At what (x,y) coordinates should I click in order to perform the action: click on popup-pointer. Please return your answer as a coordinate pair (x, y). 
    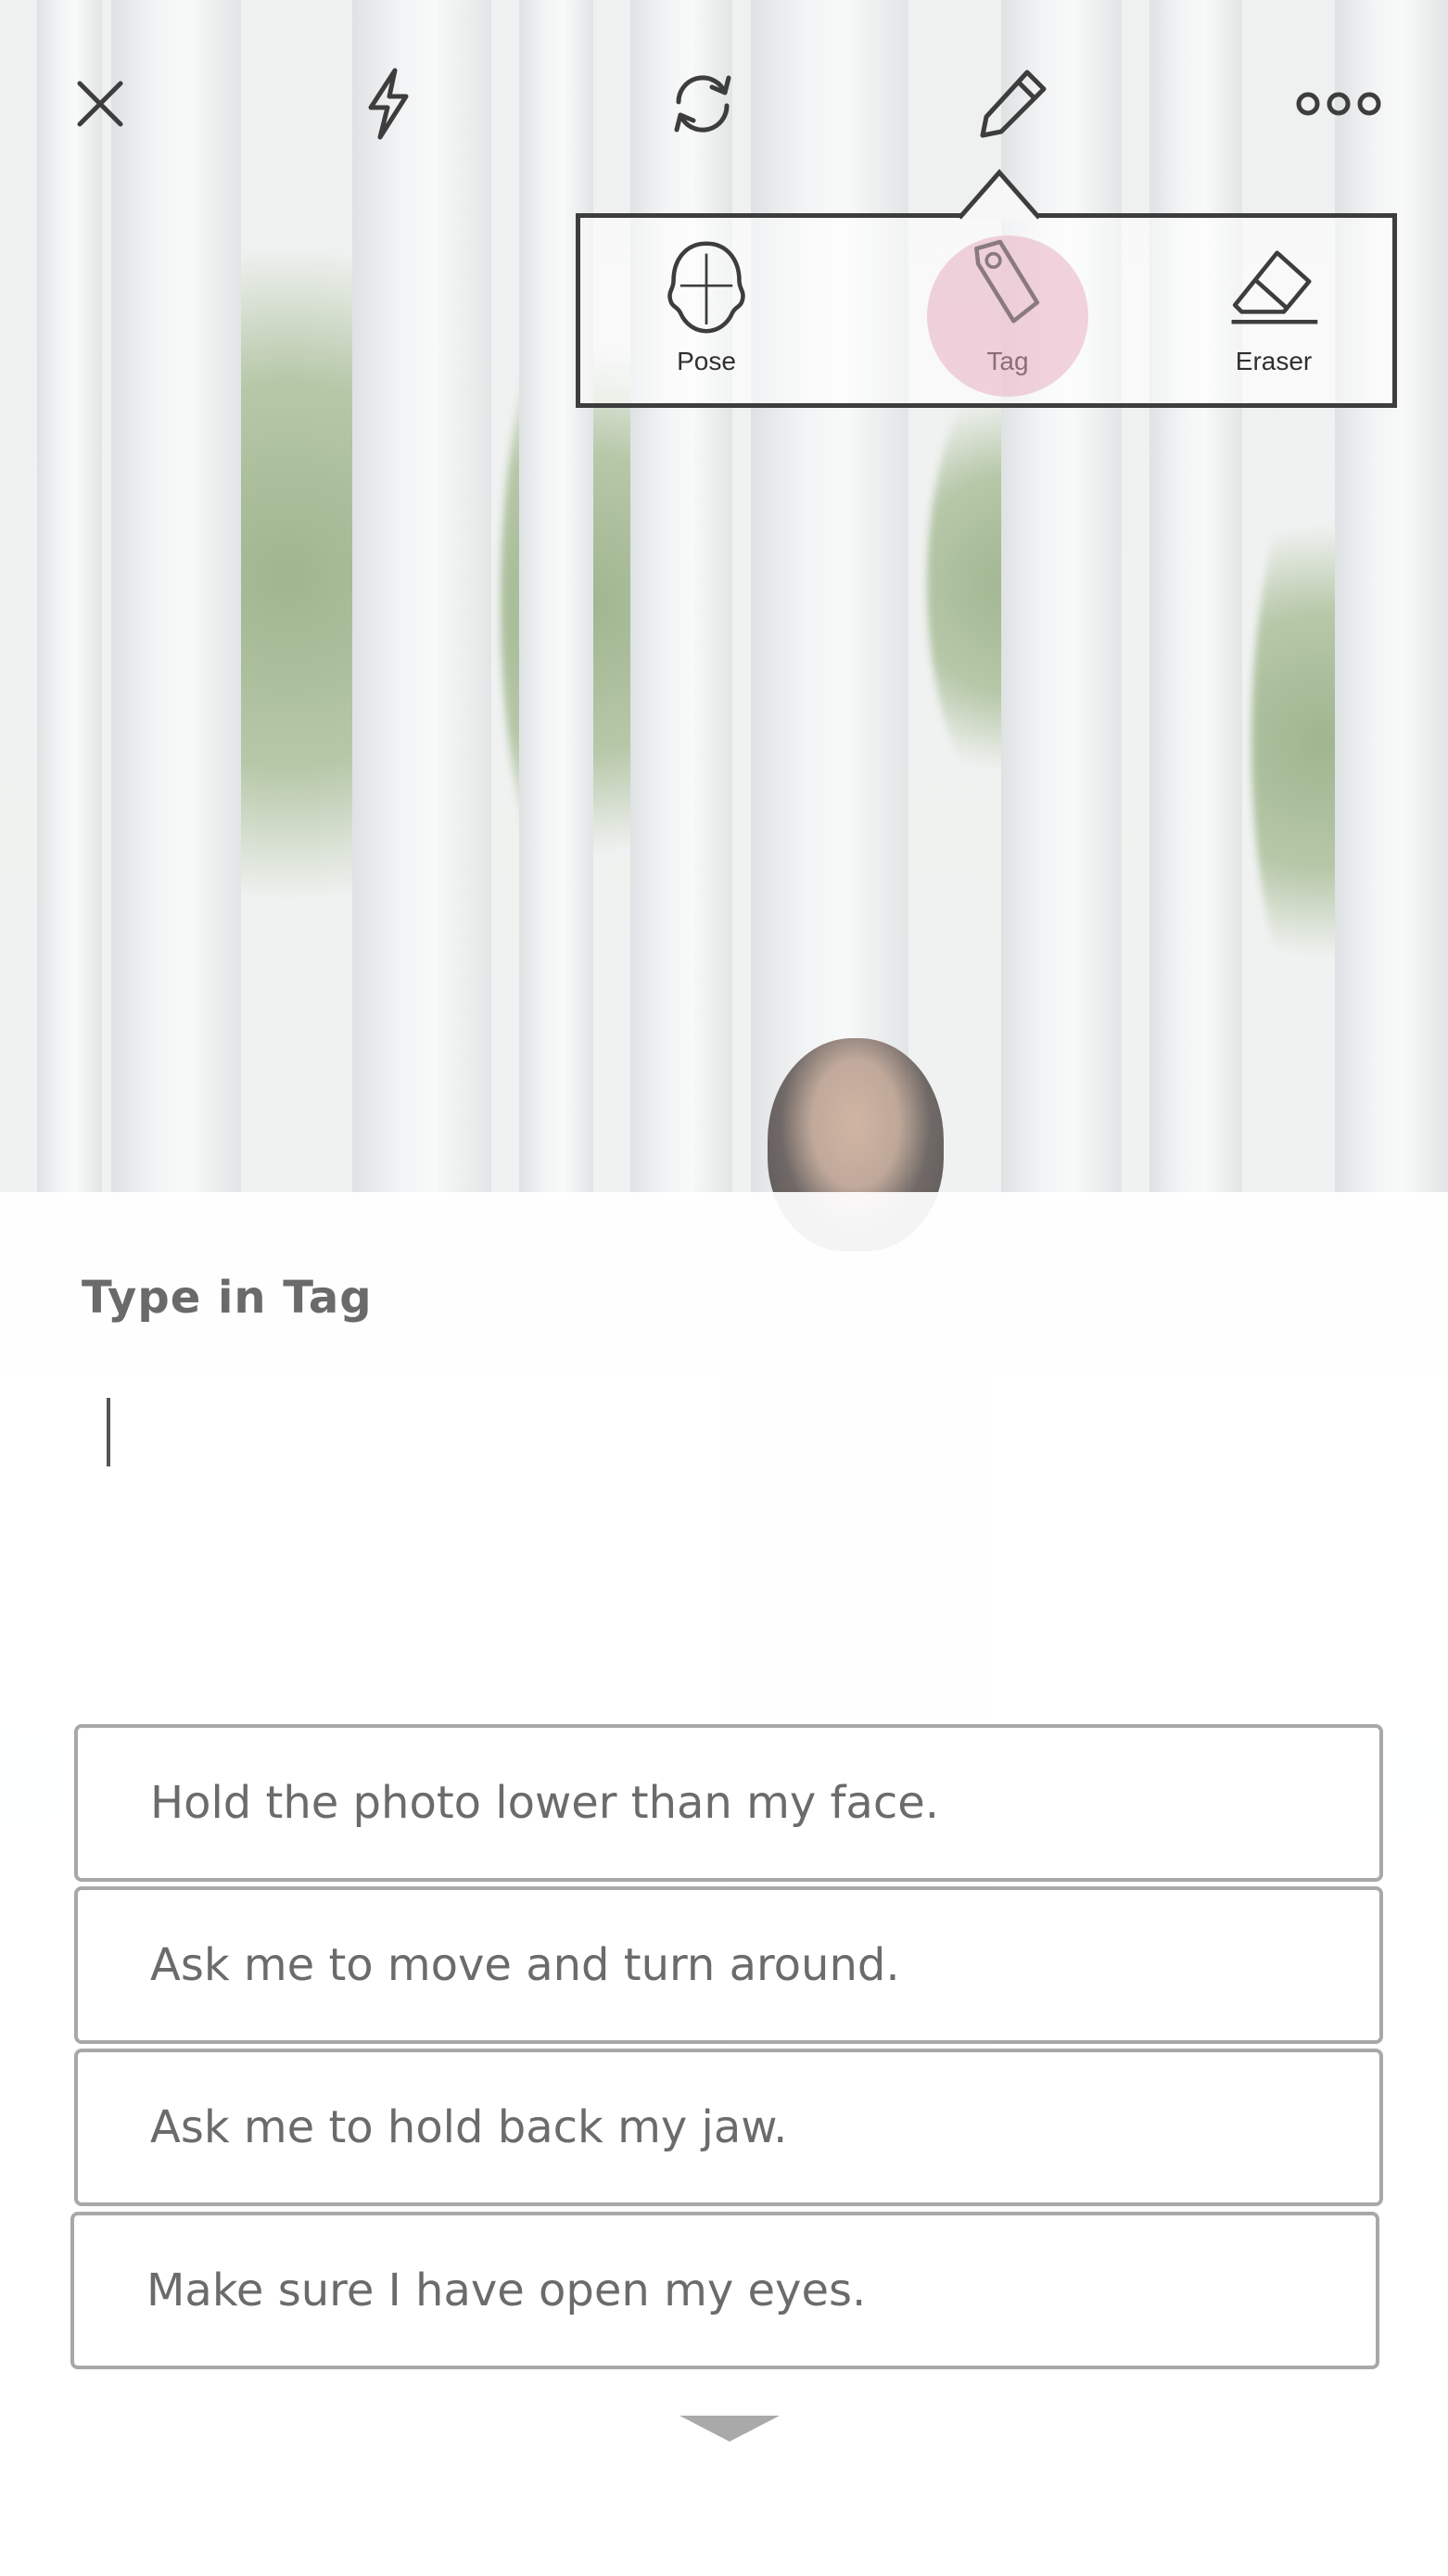
    Looking at the image, I should click on (1000, 195).